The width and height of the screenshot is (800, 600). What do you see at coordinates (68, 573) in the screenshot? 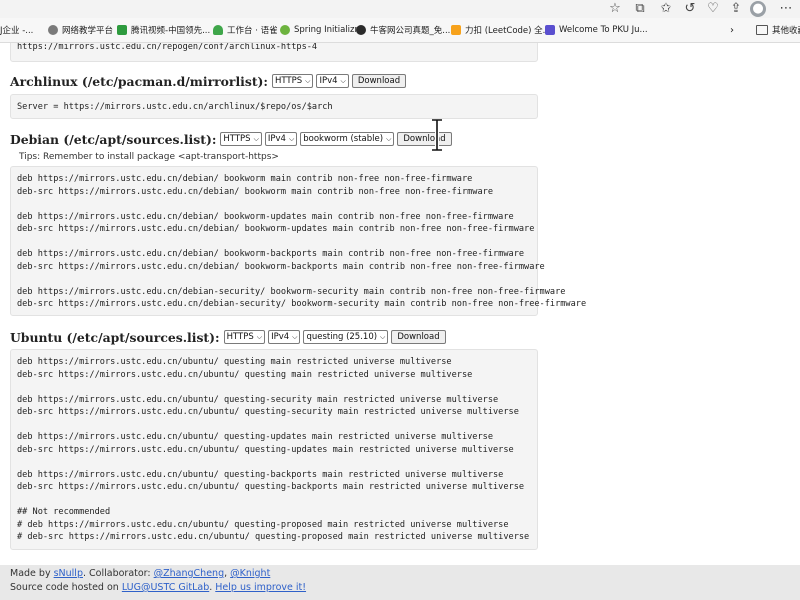
I see `author-link: sNullp` at bounding box center [68, 573].